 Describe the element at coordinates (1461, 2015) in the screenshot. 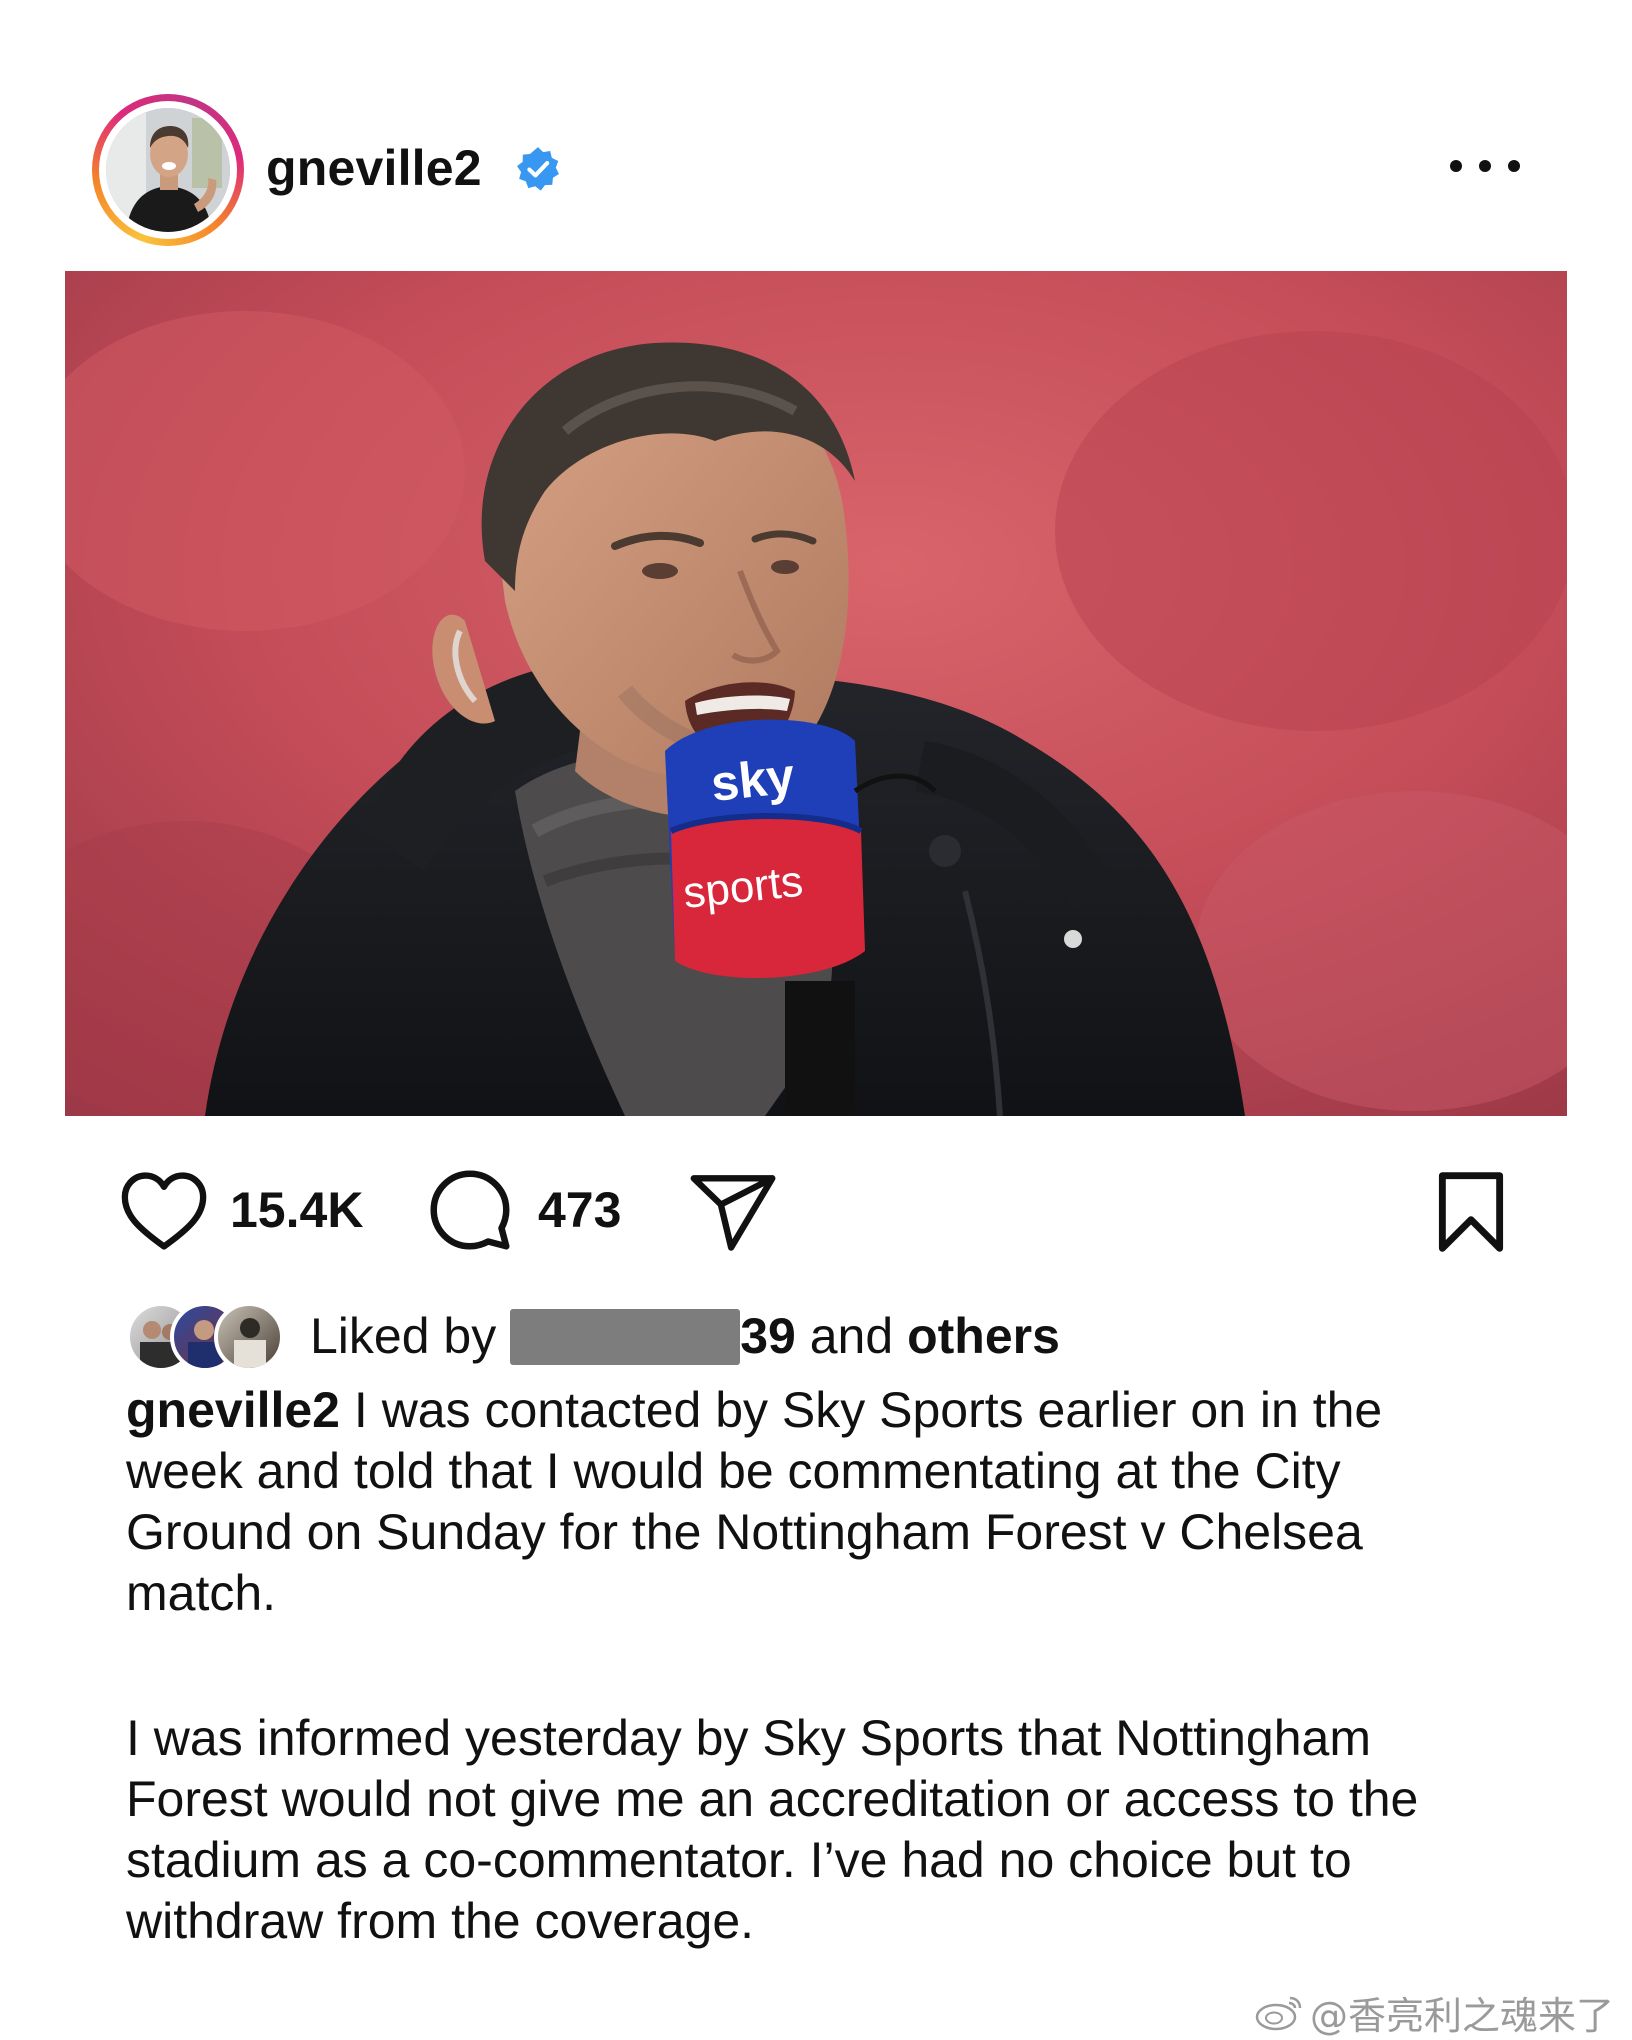

I see `watermark-text: @香亮利之魂来了` at that location.